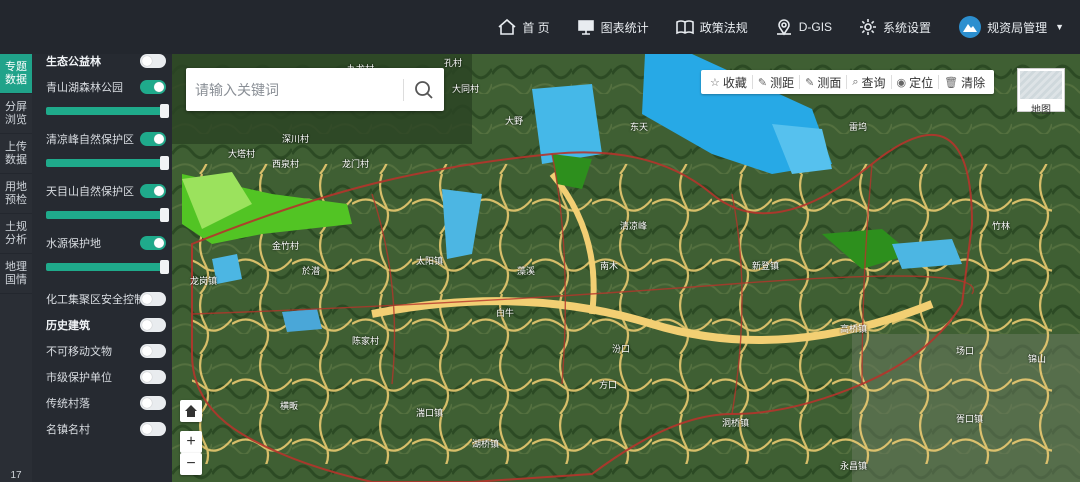  What do you see at coordinates (102, 64) in the screenshot?
I see `layer-group-ecological: 生态公益林` at bounding box center [102, 64].